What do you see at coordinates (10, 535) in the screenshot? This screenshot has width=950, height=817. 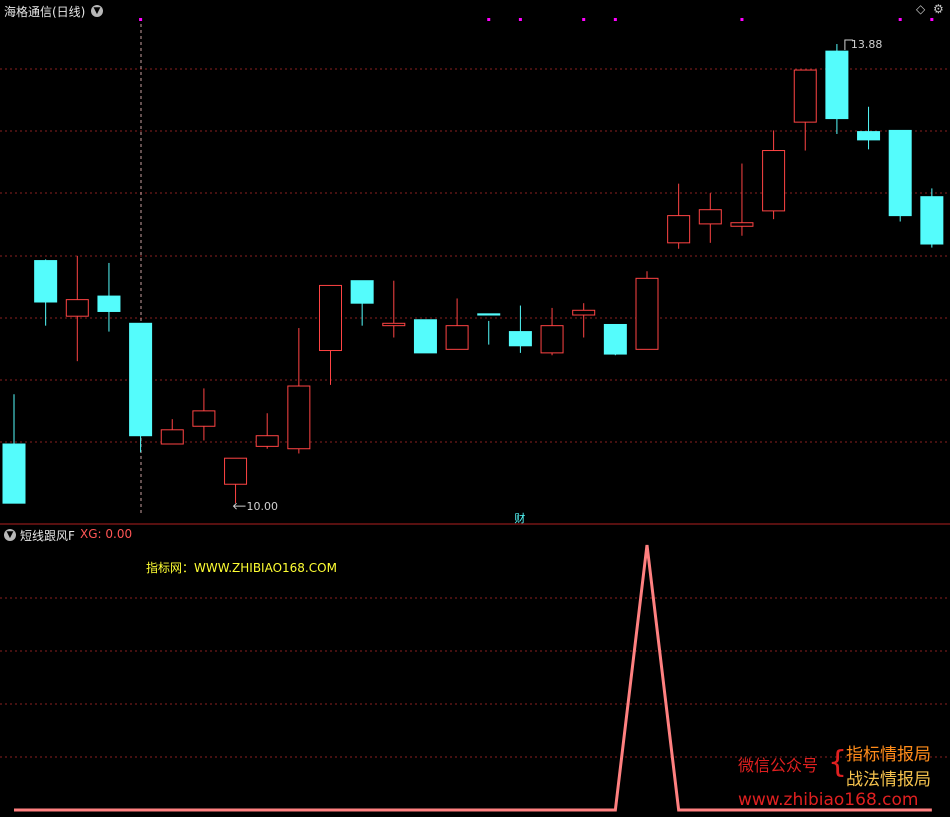 I see `indicator-collapse-icon: ▼` at bounding box center [10, 535].